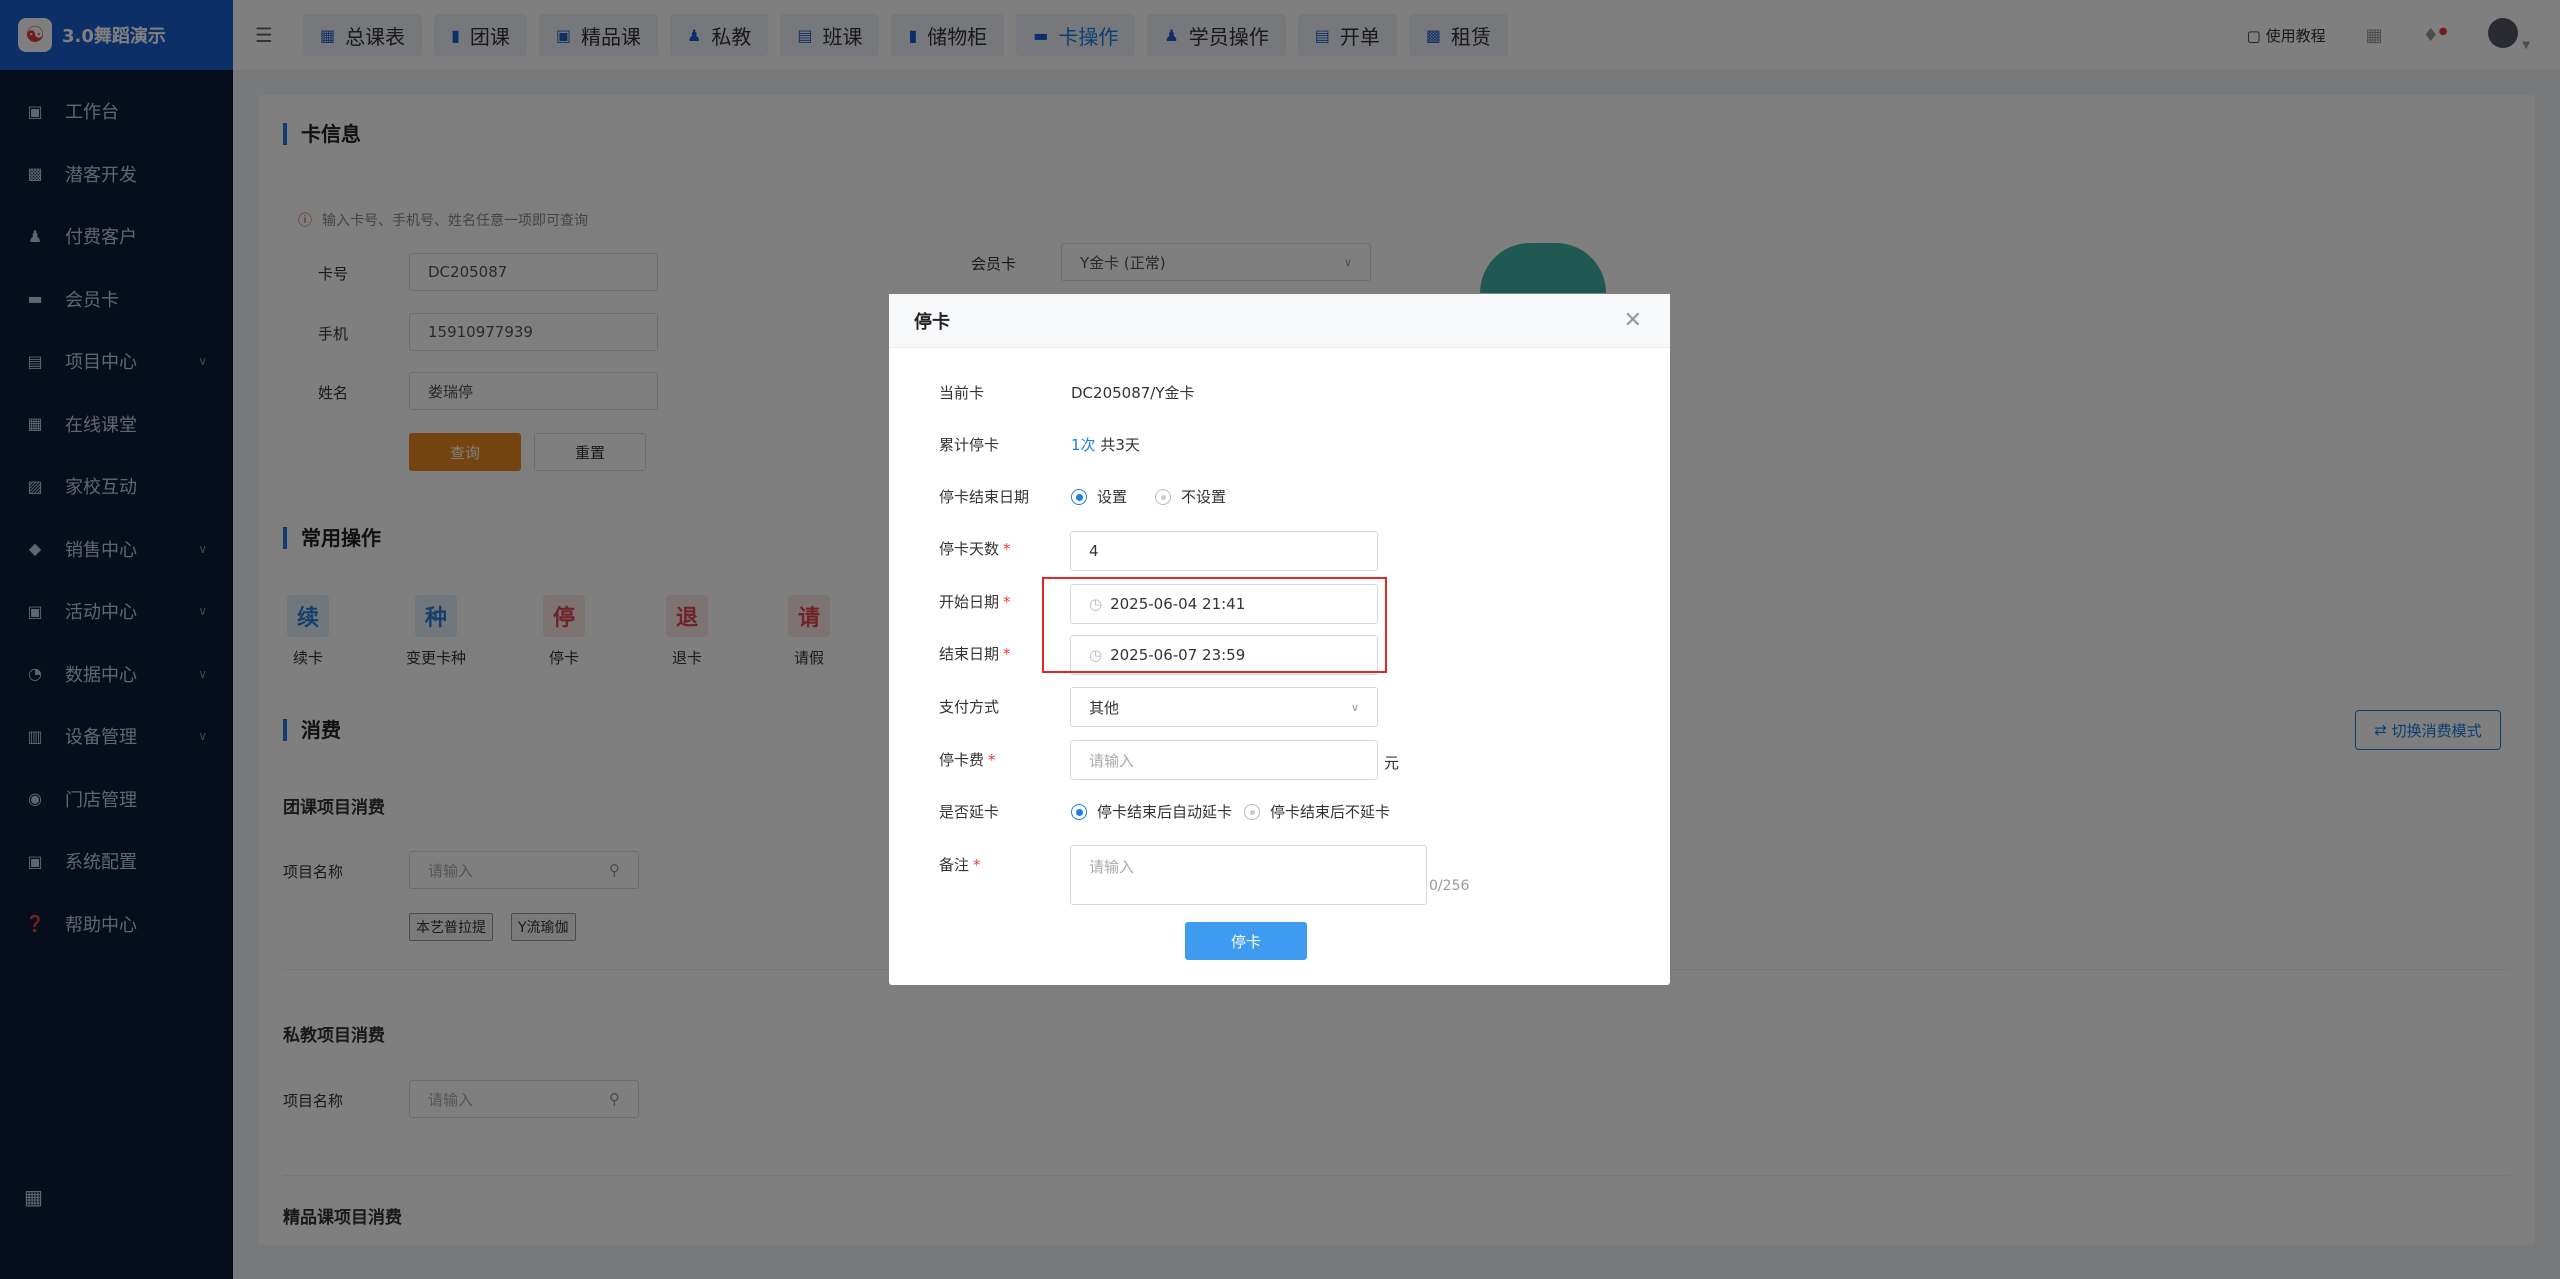  Describe the element at coordinates (1165, 812) in the screenshot. I see `radio-auto-extend-label: 停卡结束后自动延卡` at that location.